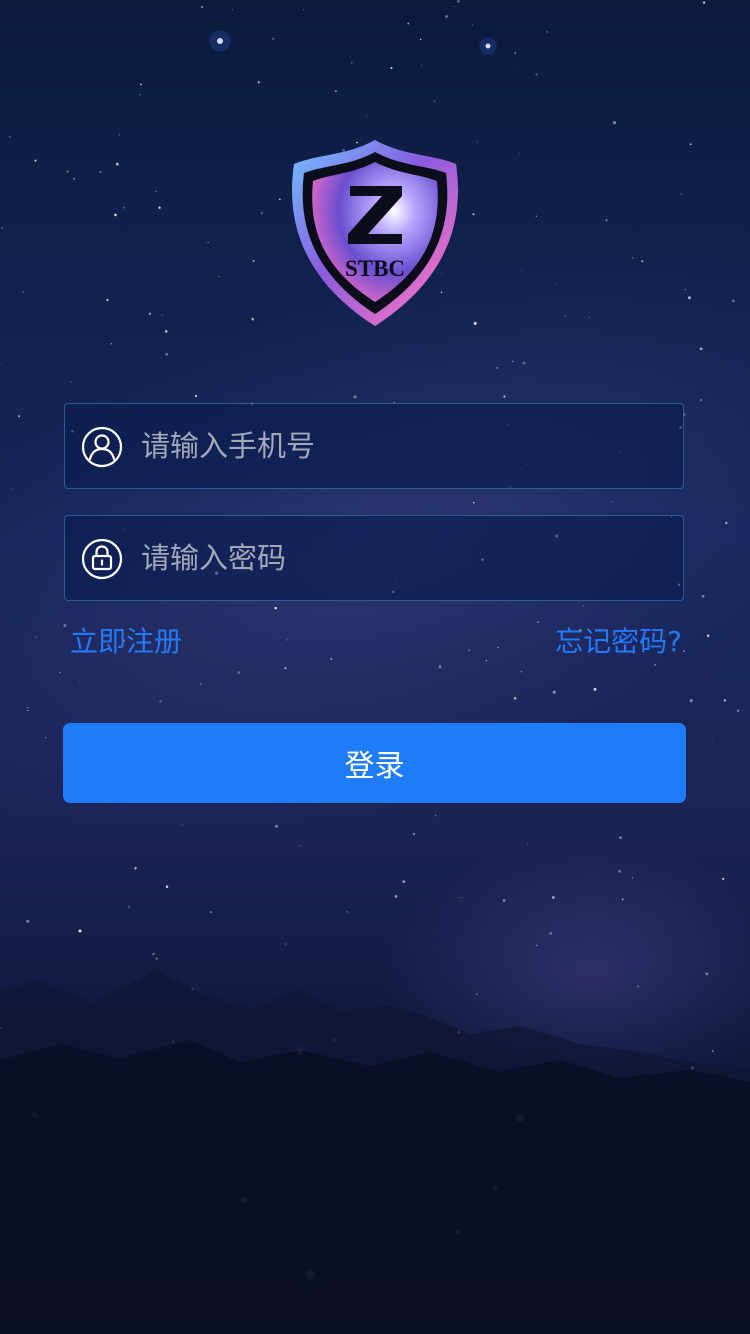 The width and height of the screenshot is (750, 1334). I want to click on logo-text: STBC, so click(375, 268).